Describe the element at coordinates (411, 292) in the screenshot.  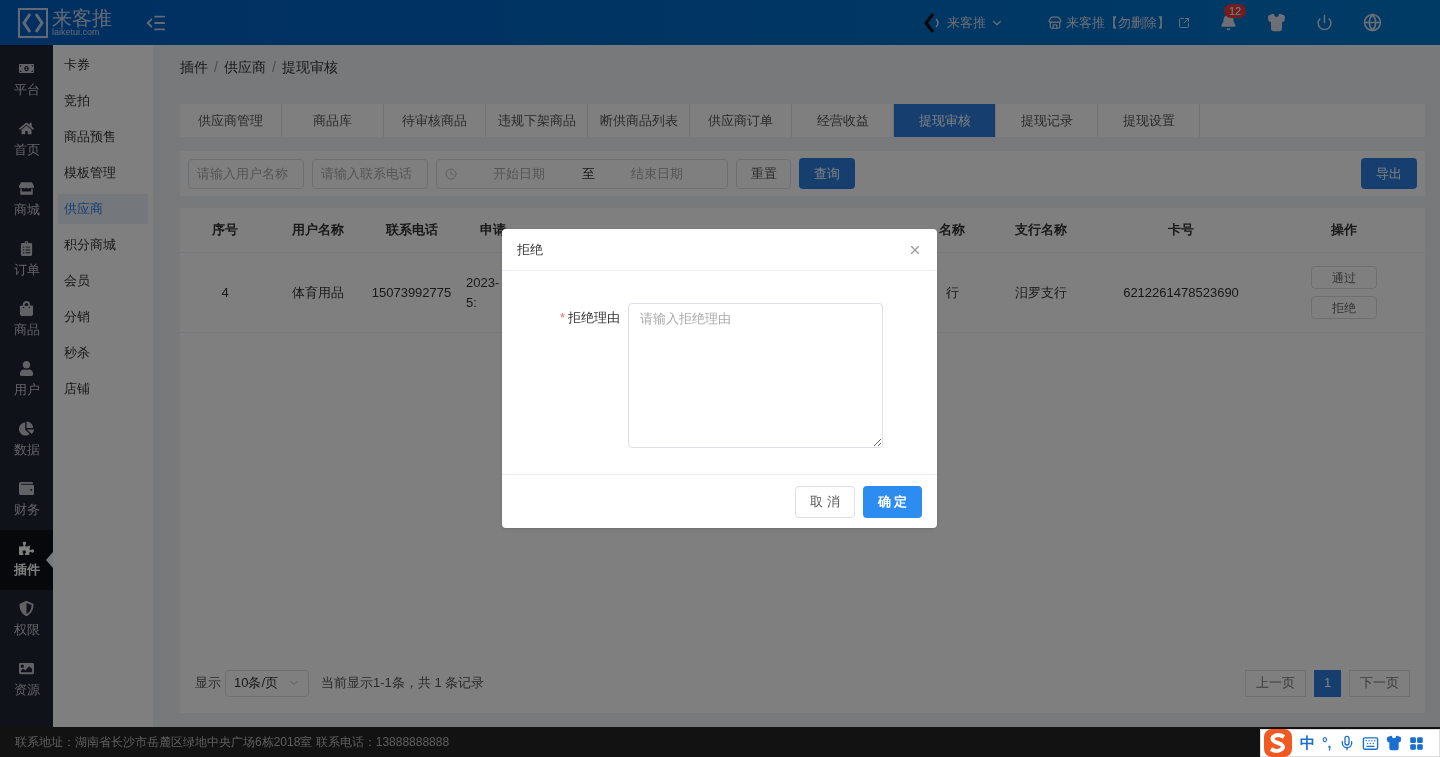
I see `table-cell-text: 15073992775` at that location.